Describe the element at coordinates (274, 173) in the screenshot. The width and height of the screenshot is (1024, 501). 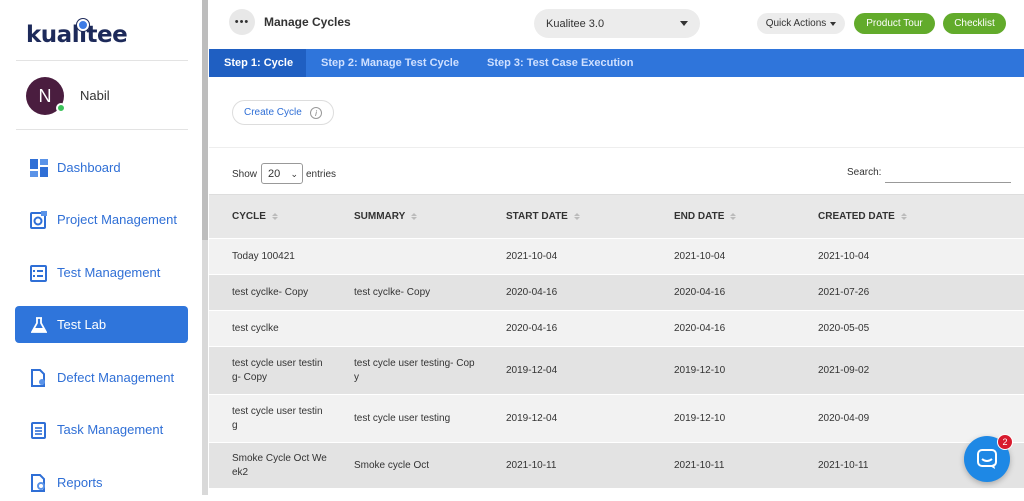
I see `entries-select-value: 20` at that location.